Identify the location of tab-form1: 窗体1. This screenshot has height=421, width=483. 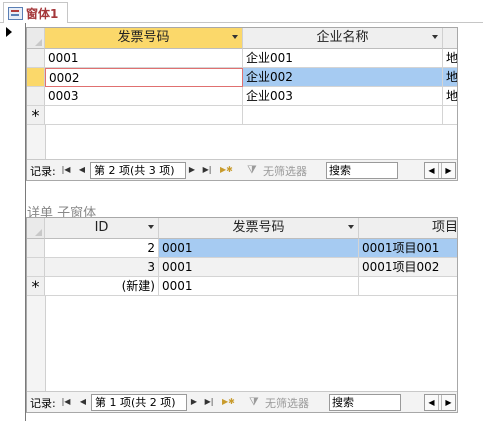
(35, 12).